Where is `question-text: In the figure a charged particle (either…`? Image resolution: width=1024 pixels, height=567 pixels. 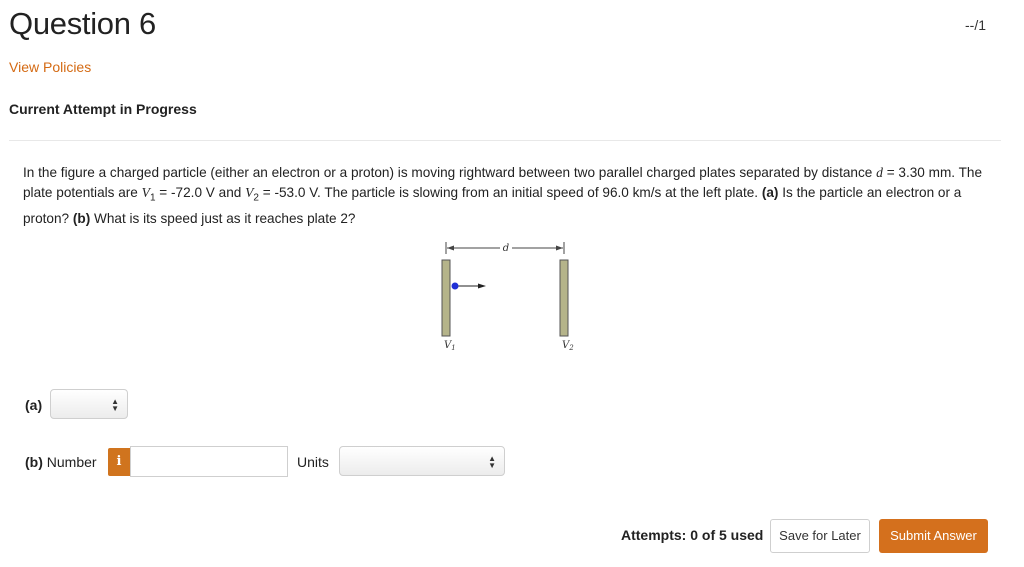
question-text: In the figure a charged particle (either… is located at coordinates (508, 196).